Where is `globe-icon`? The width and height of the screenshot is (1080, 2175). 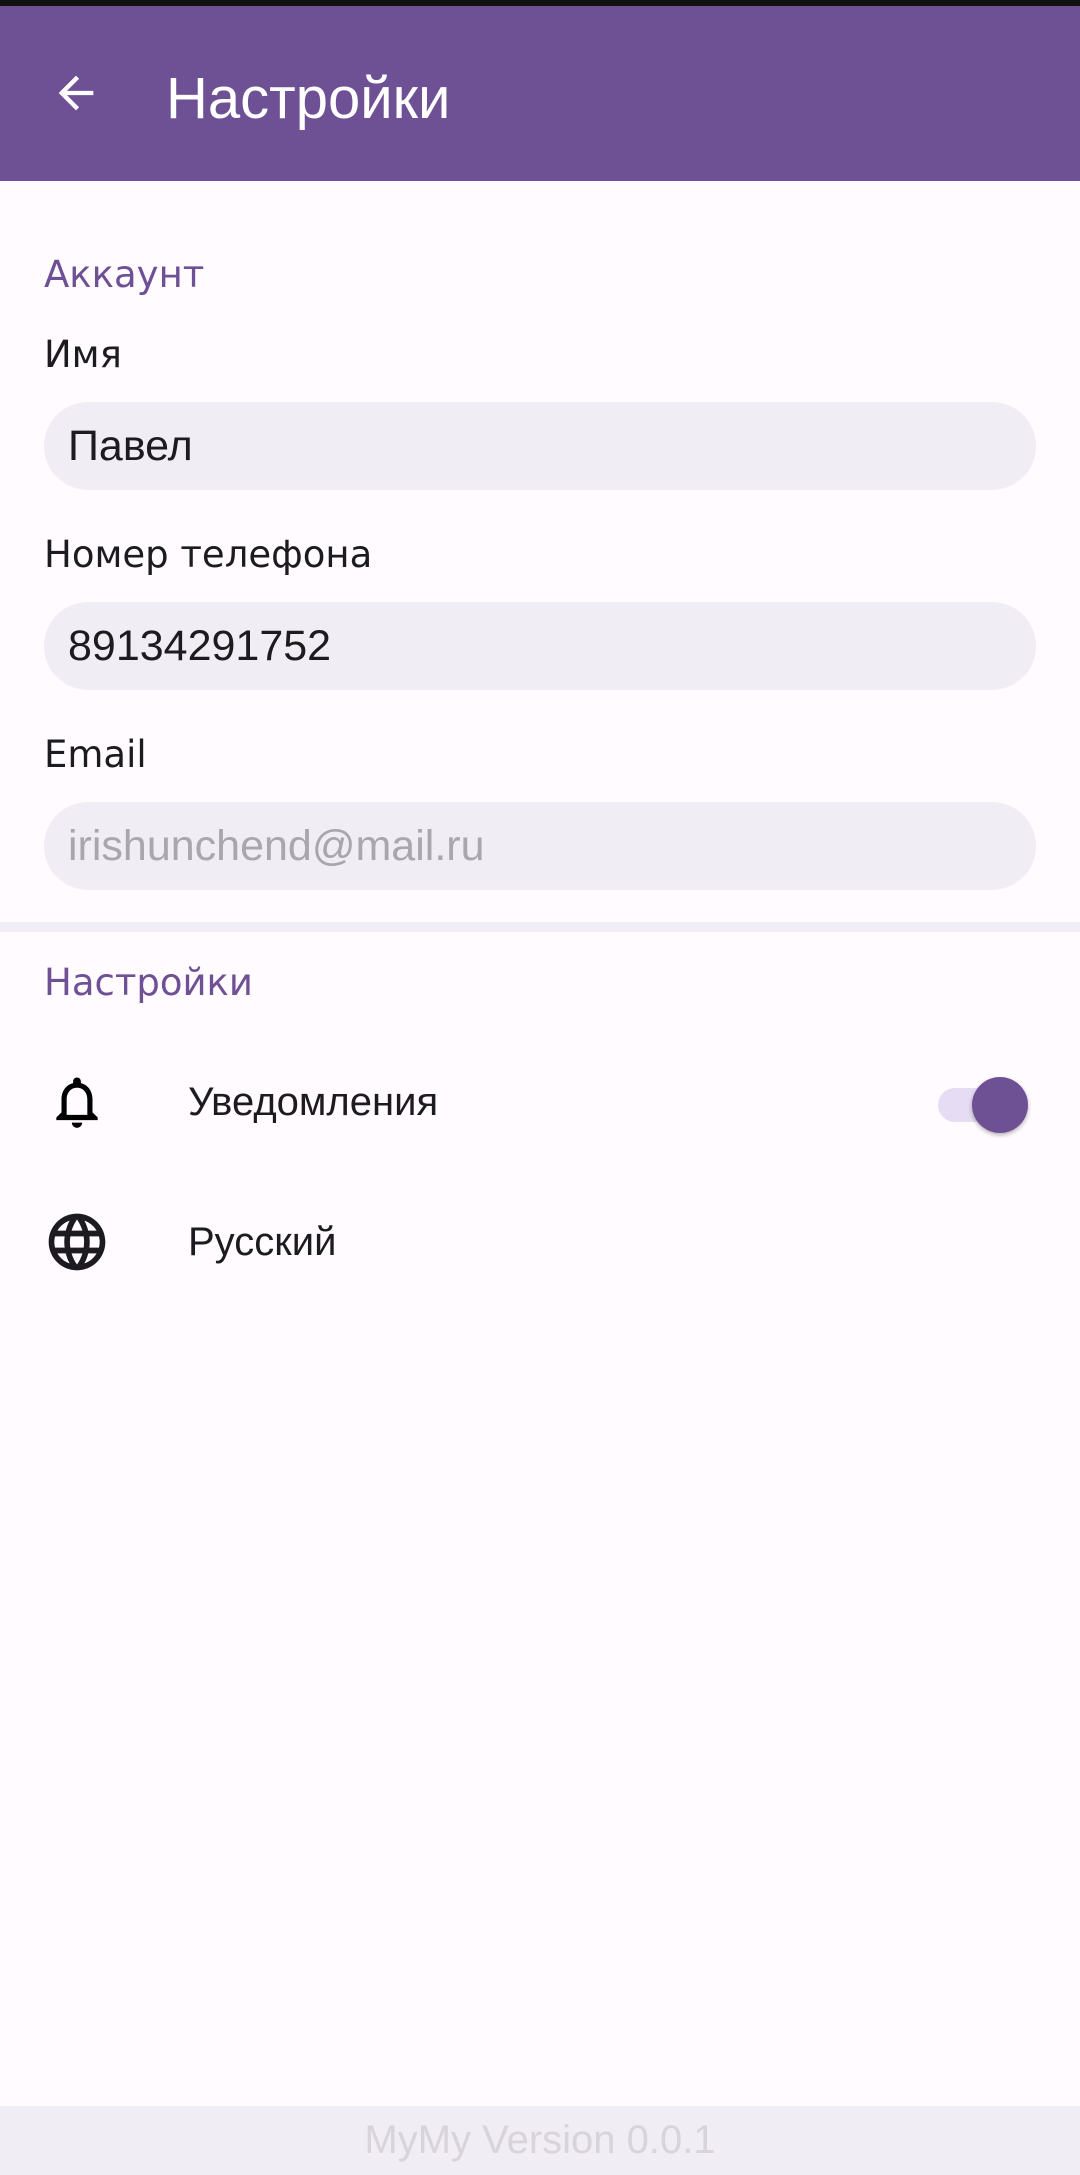
globe-icon is located at coordinates (77, 1242).